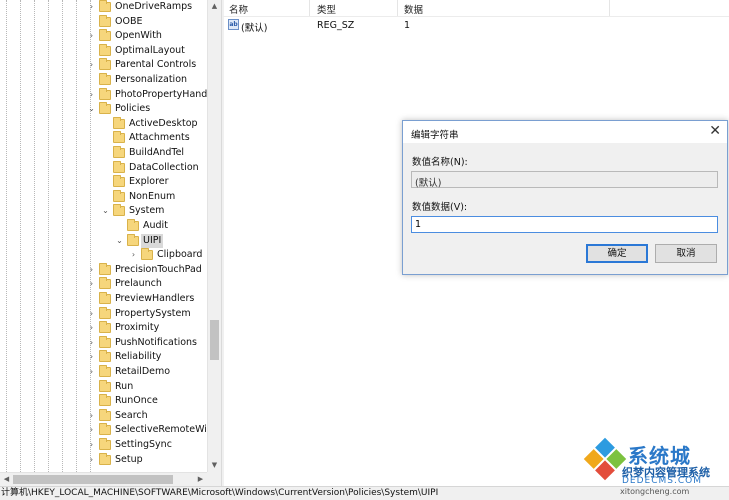  What do you see at coordinates (138, 284) in the screenshot?
I see `tree-item-label: Prelaunch` at bounding box center [138, 284].